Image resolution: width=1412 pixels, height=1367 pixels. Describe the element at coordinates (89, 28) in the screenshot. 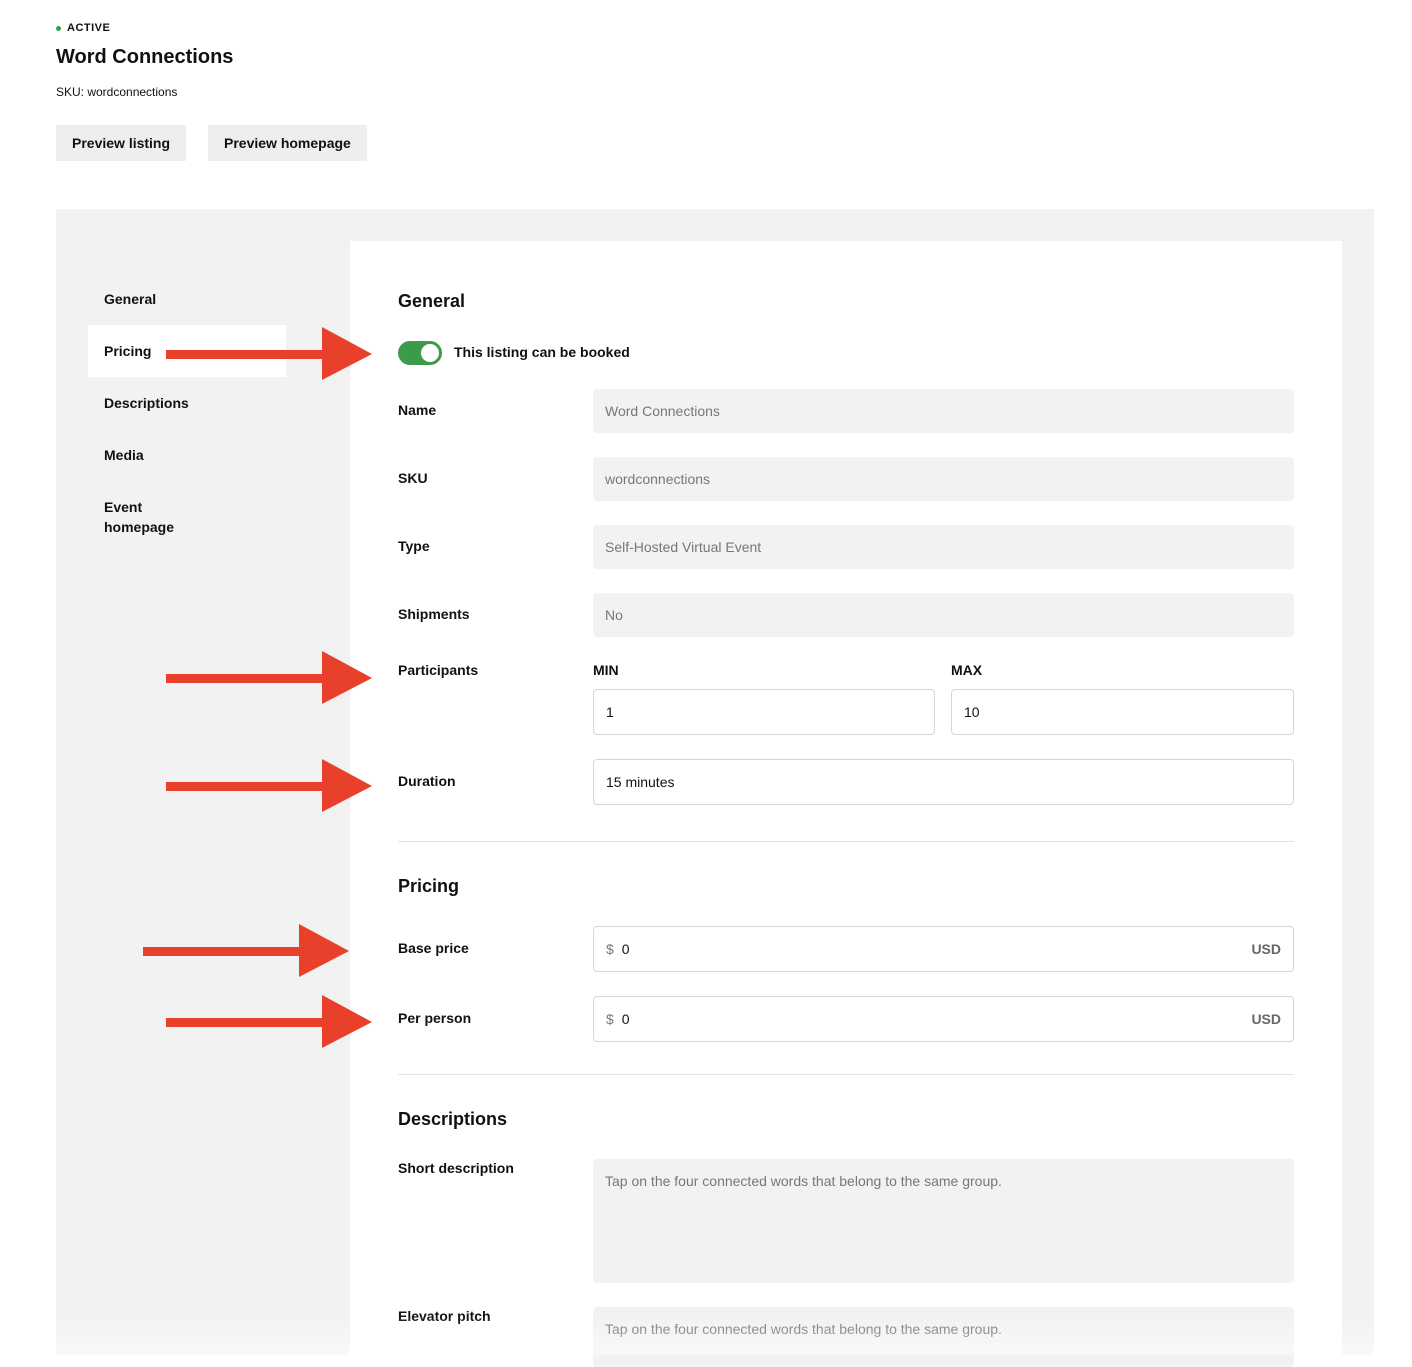

I see `status-label: ACTIVE` at that location.